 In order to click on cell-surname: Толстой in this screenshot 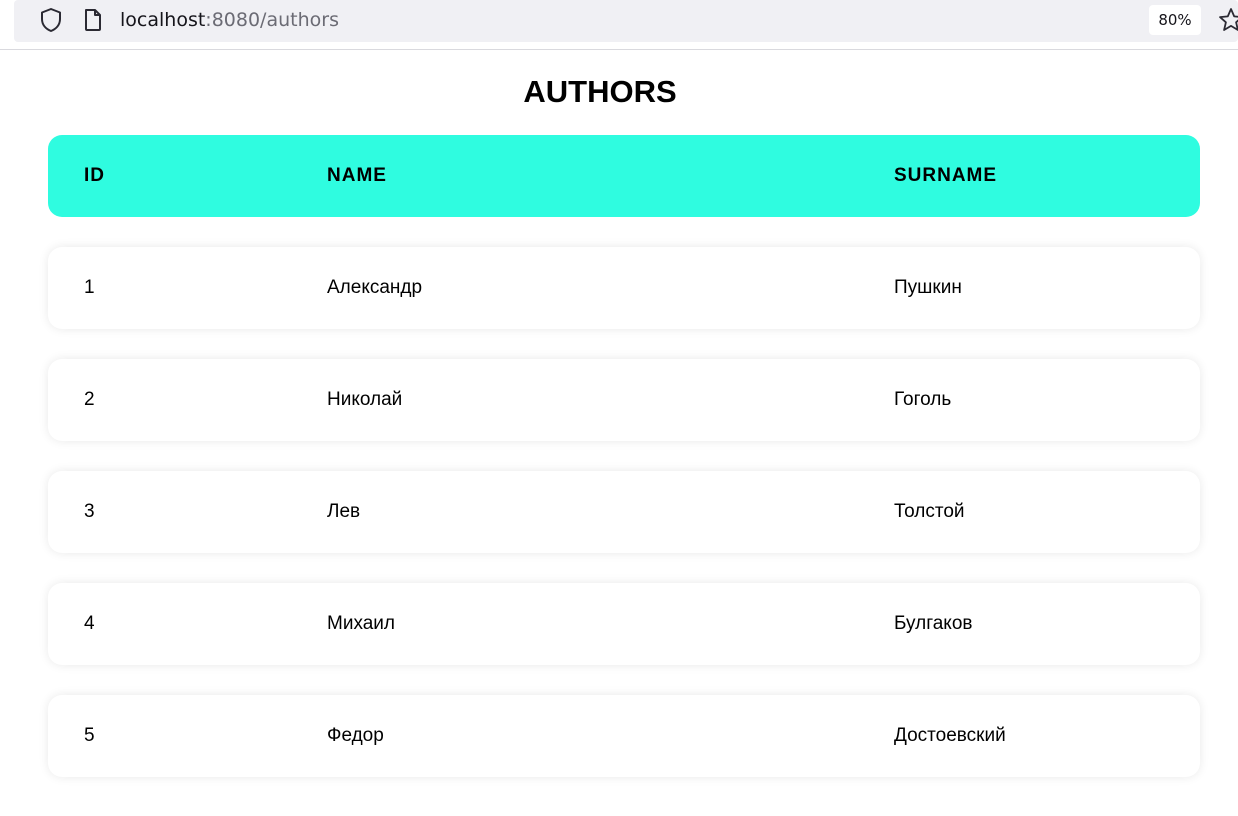, I will do `click(929, 511)`.